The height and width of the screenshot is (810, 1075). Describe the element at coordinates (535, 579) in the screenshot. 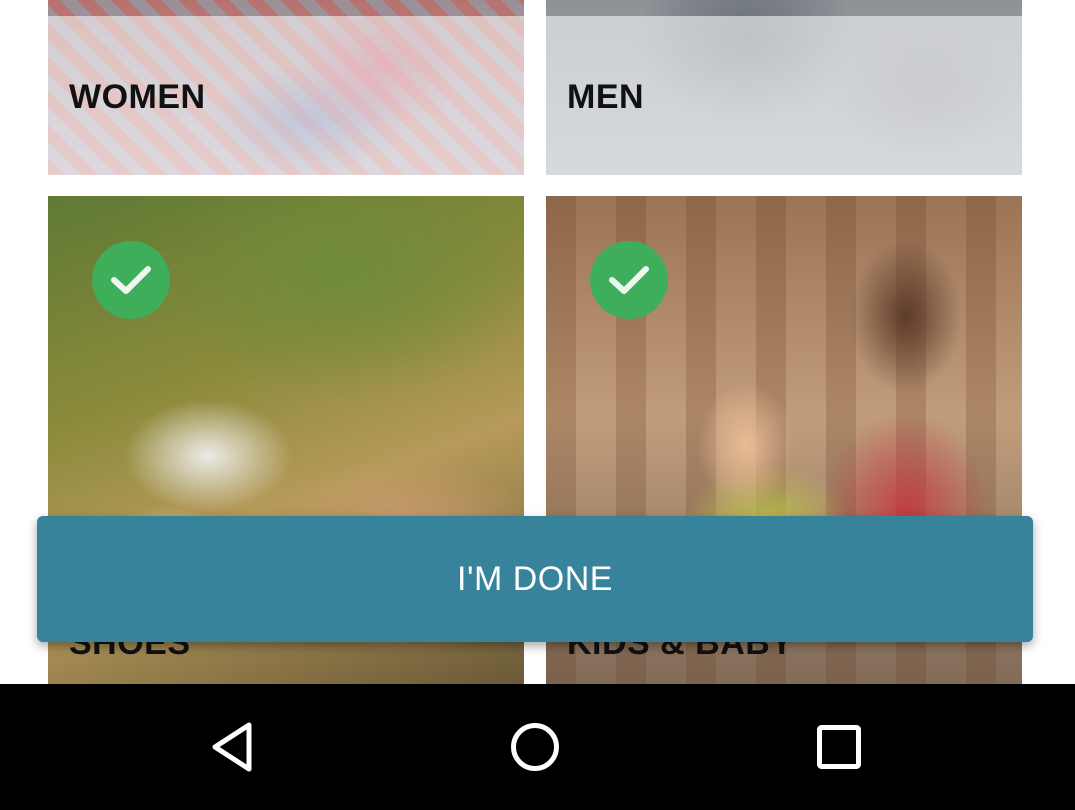

I see `done-button: I'M DONE` at that location.